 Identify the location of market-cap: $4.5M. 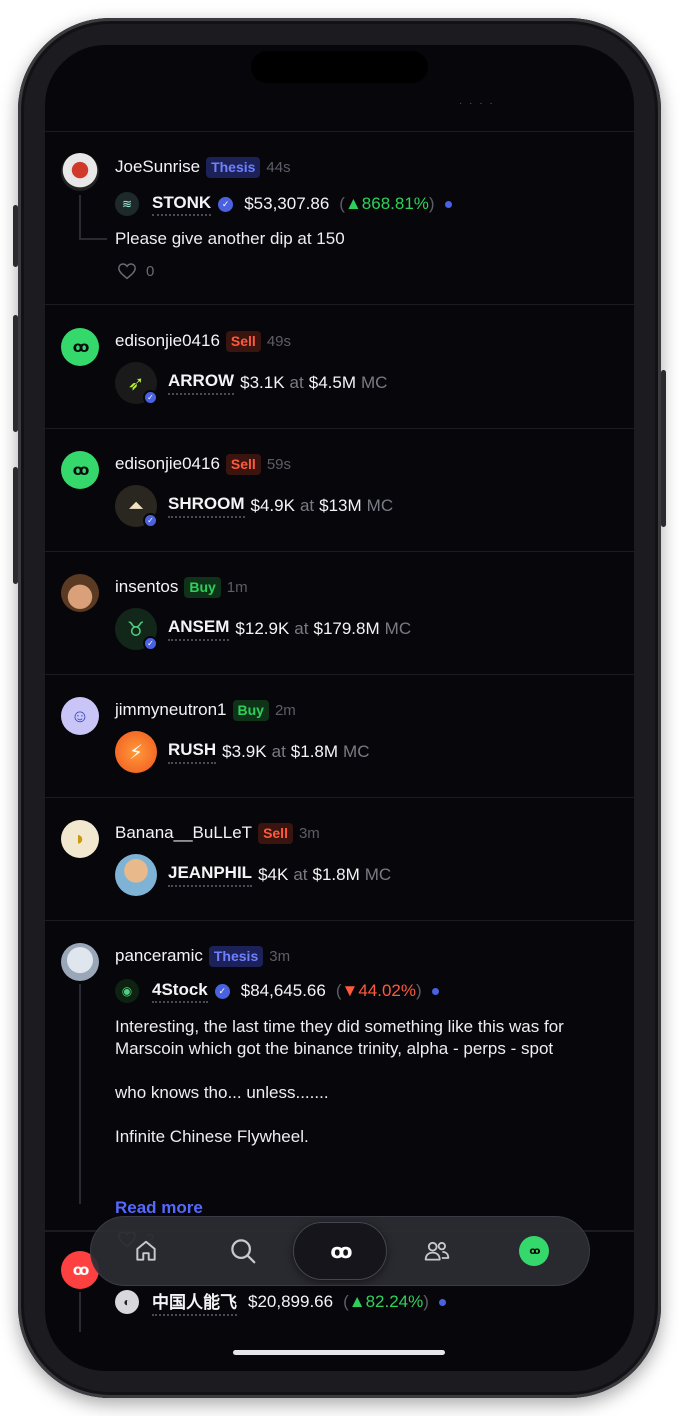
(332, 382).